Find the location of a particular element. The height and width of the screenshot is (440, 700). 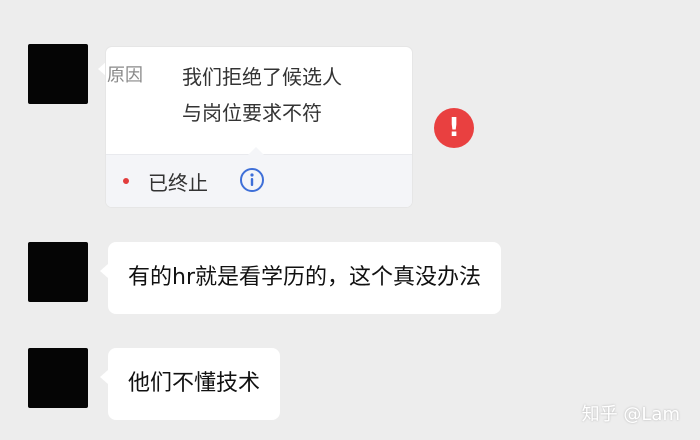

reason-tag: 原因 is located at coordinates (125, 75).